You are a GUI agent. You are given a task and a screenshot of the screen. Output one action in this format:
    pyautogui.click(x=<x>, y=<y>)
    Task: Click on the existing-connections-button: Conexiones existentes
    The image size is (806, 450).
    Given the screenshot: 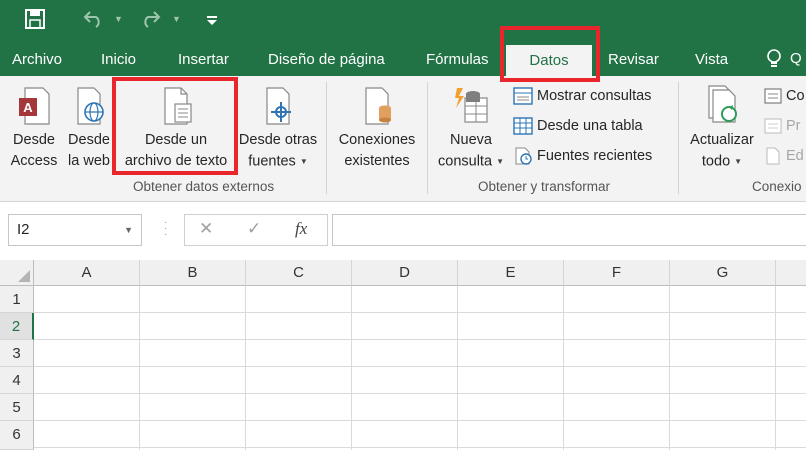 What is the action you would take?
    pyautogui.click(x=377, y=128)
    